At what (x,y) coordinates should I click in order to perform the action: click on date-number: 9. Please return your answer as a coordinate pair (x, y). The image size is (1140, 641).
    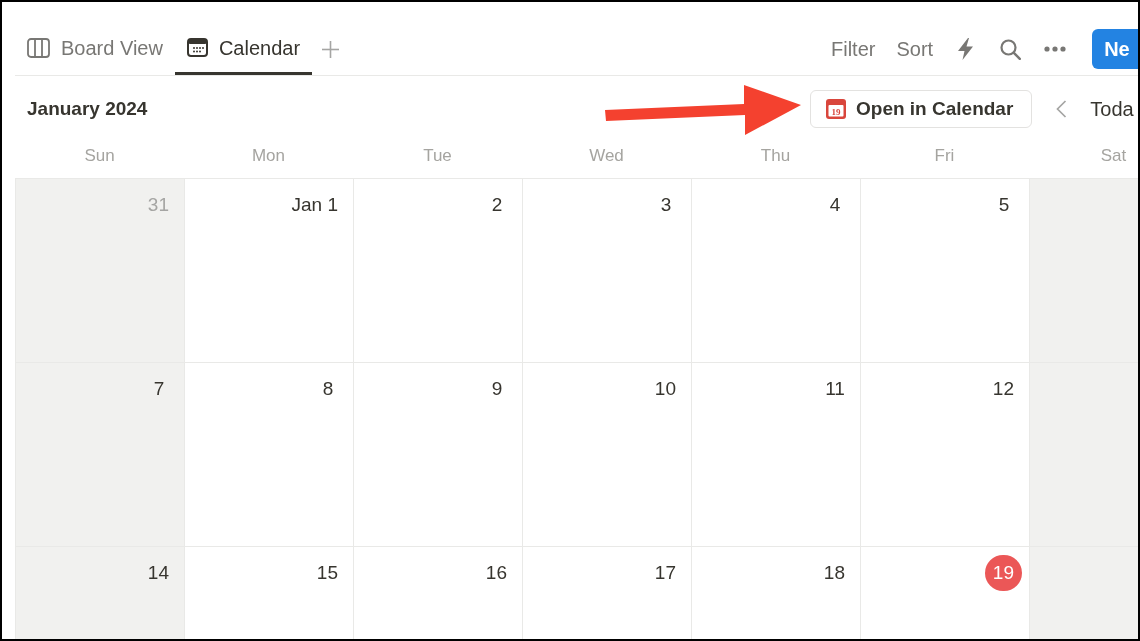
    Looking at the image, I should click on (497, 388).